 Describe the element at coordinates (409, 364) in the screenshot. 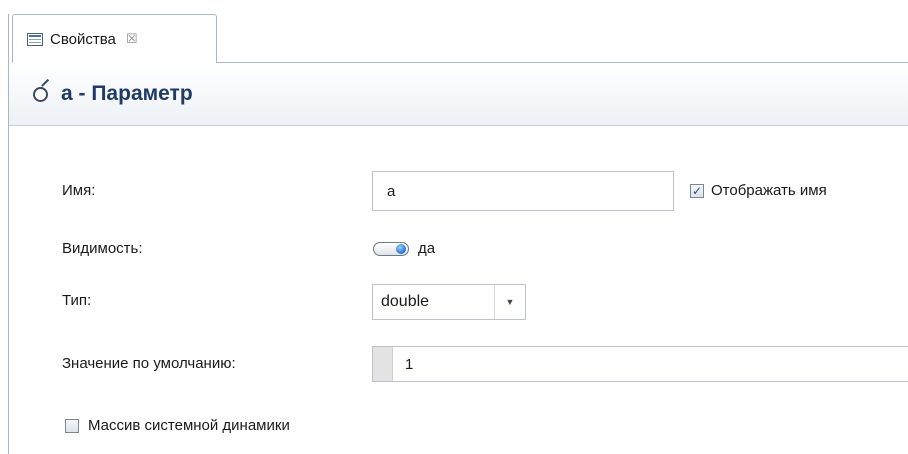

I see `default-value-text: 1` at that location.